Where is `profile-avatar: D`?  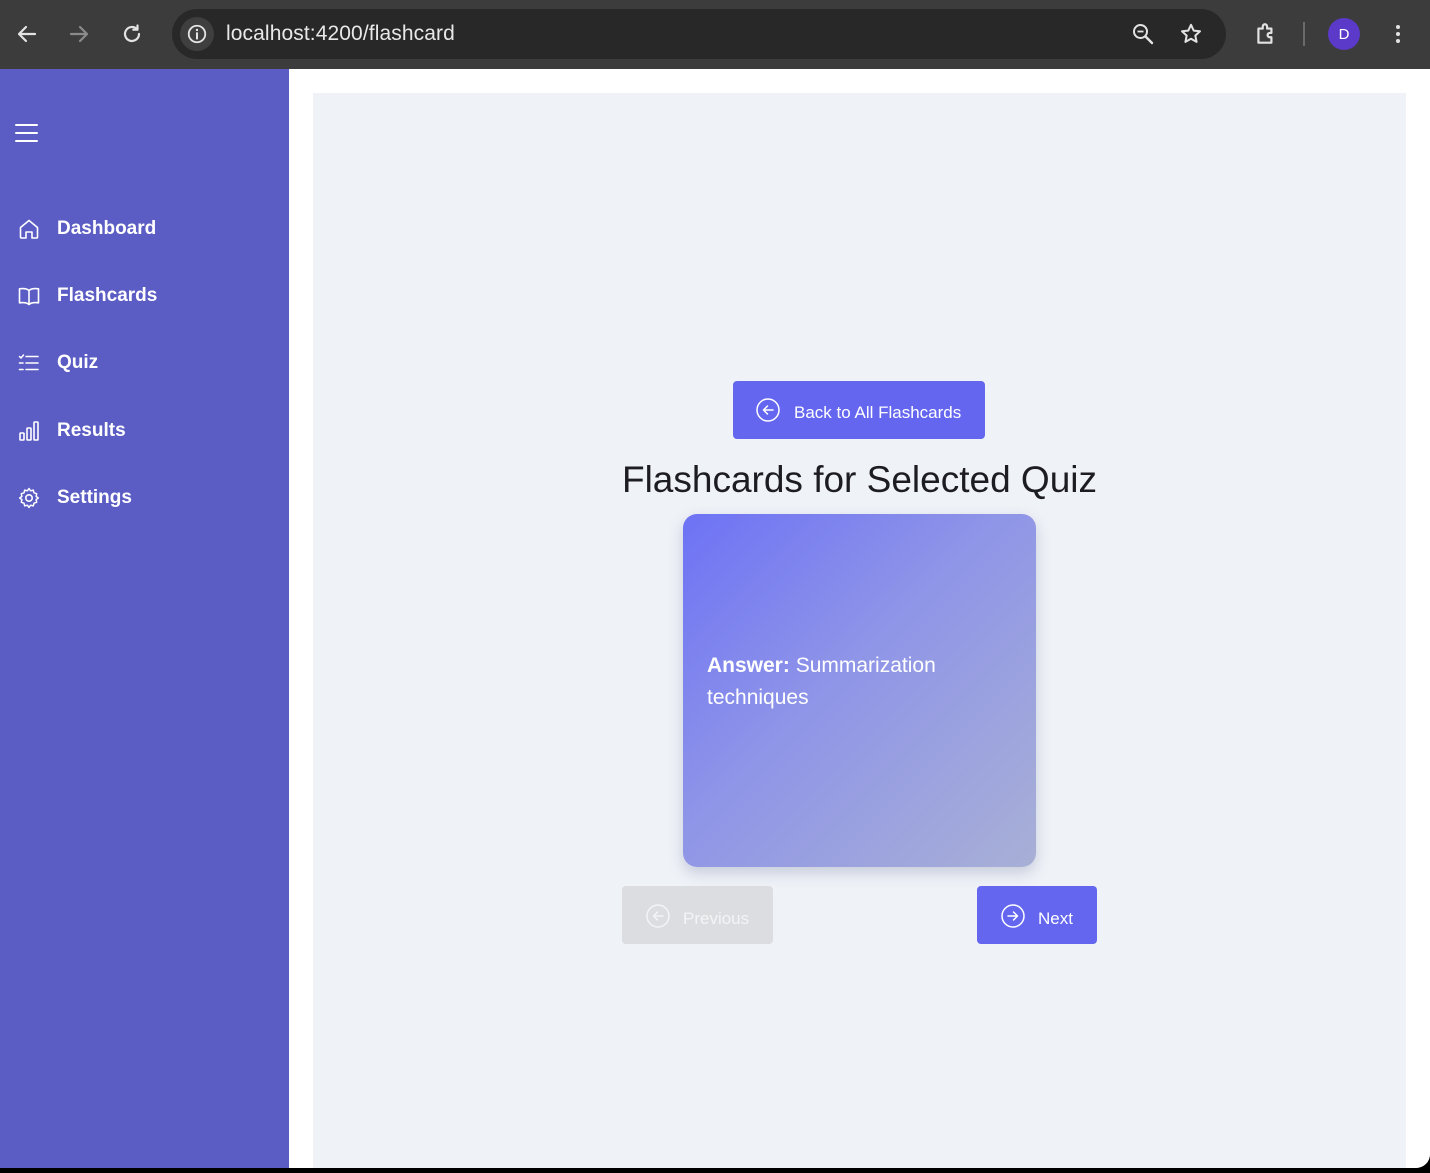
profile-avatar: D is located at coordinates (1344, 34).